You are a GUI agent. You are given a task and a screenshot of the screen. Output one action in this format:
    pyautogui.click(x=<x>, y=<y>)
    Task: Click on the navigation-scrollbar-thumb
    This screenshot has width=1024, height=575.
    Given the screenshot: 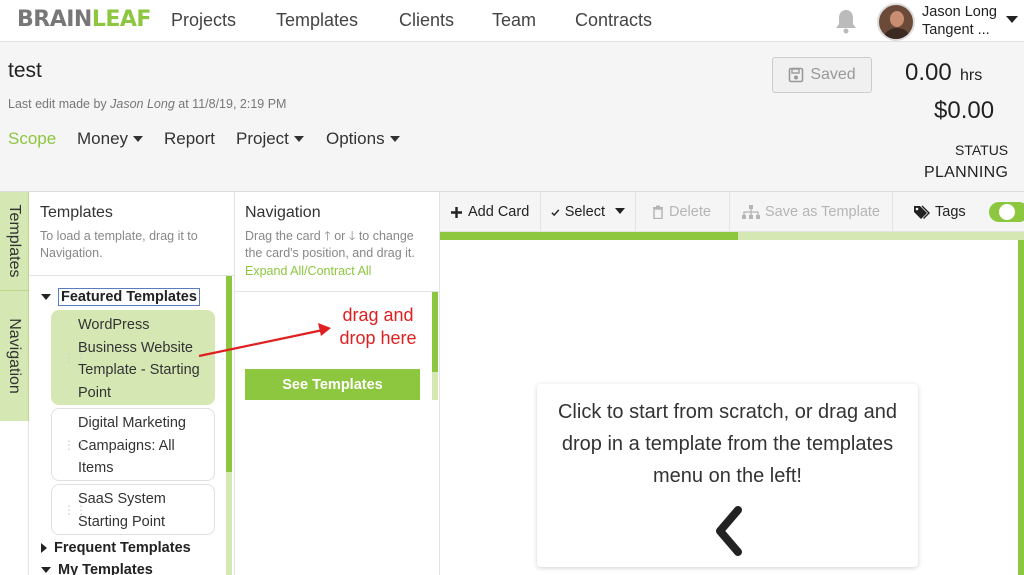 What is the action you would take?
    pyautogui.click(x=435, y=332)
    